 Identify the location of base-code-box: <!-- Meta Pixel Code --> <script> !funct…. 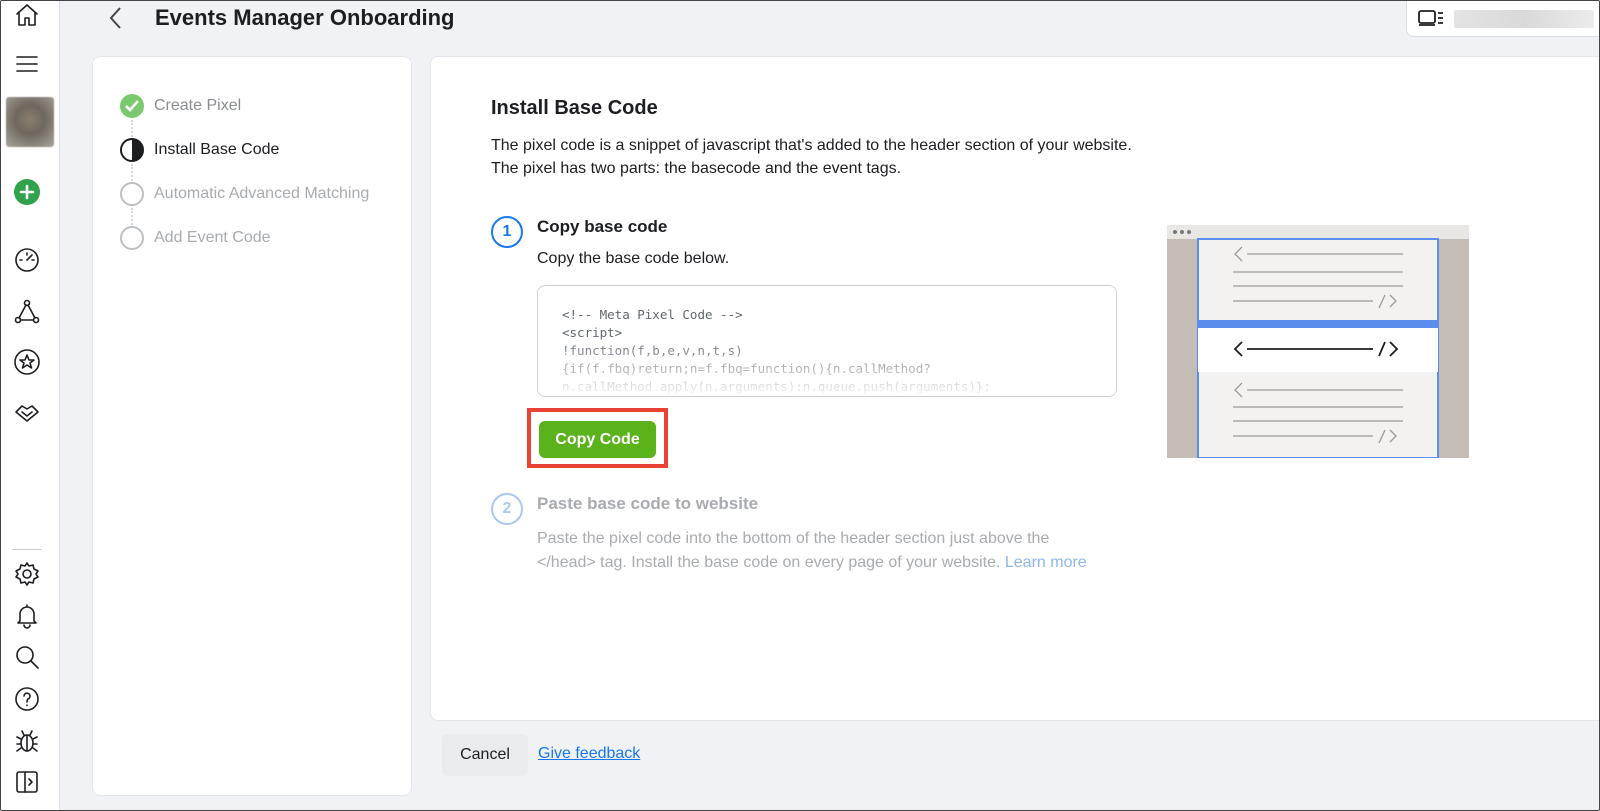
(827, 341).